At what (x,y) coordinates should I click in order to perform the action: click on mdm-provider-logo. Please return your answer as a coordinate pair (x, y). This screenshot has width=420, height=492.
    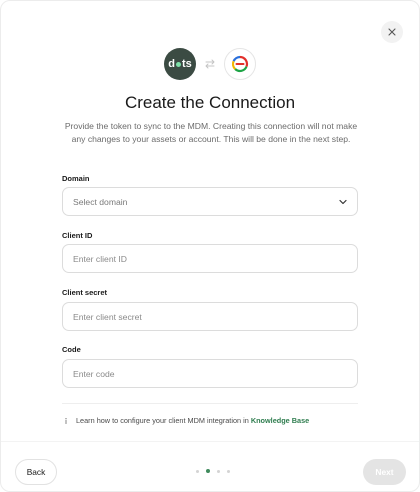
    Looking at the image, I should click on (240, 64).